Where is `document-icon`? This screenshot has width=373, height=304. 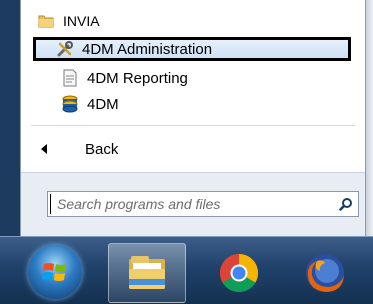
document-icon is located at coordinates (70, 78).